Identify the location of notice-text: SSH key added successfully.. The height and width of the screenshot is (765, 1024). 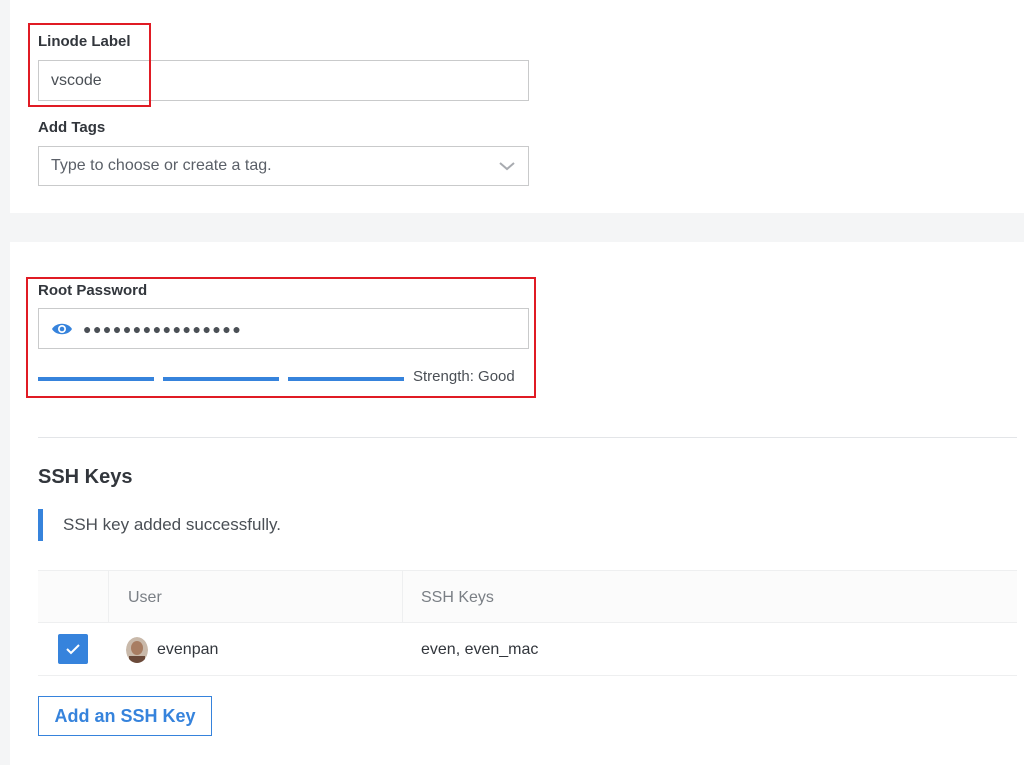
(172, 524).